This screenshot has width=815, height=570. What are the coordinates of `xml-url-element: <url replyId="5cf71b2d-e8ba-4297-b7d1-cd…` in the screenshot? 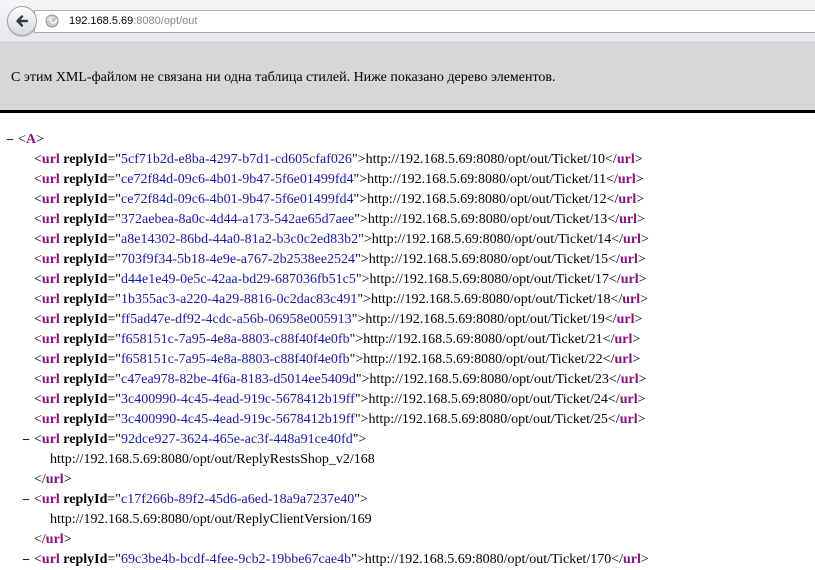 It's located at (407, 160).